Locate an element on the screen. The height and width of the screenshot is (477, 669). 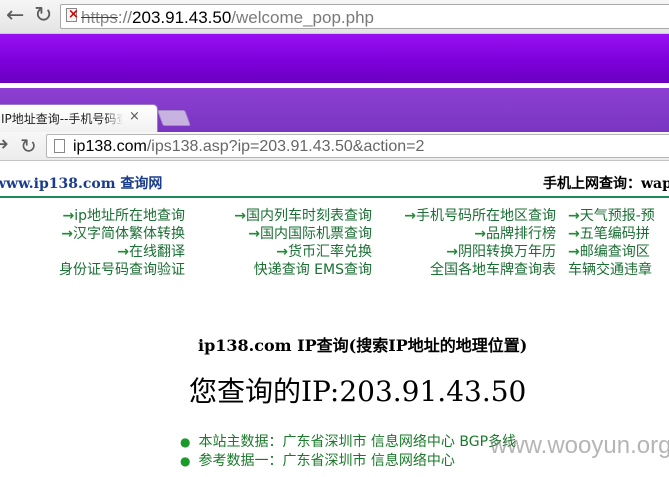
service-link: →在线翻译 is located at coordinates (151, 252).